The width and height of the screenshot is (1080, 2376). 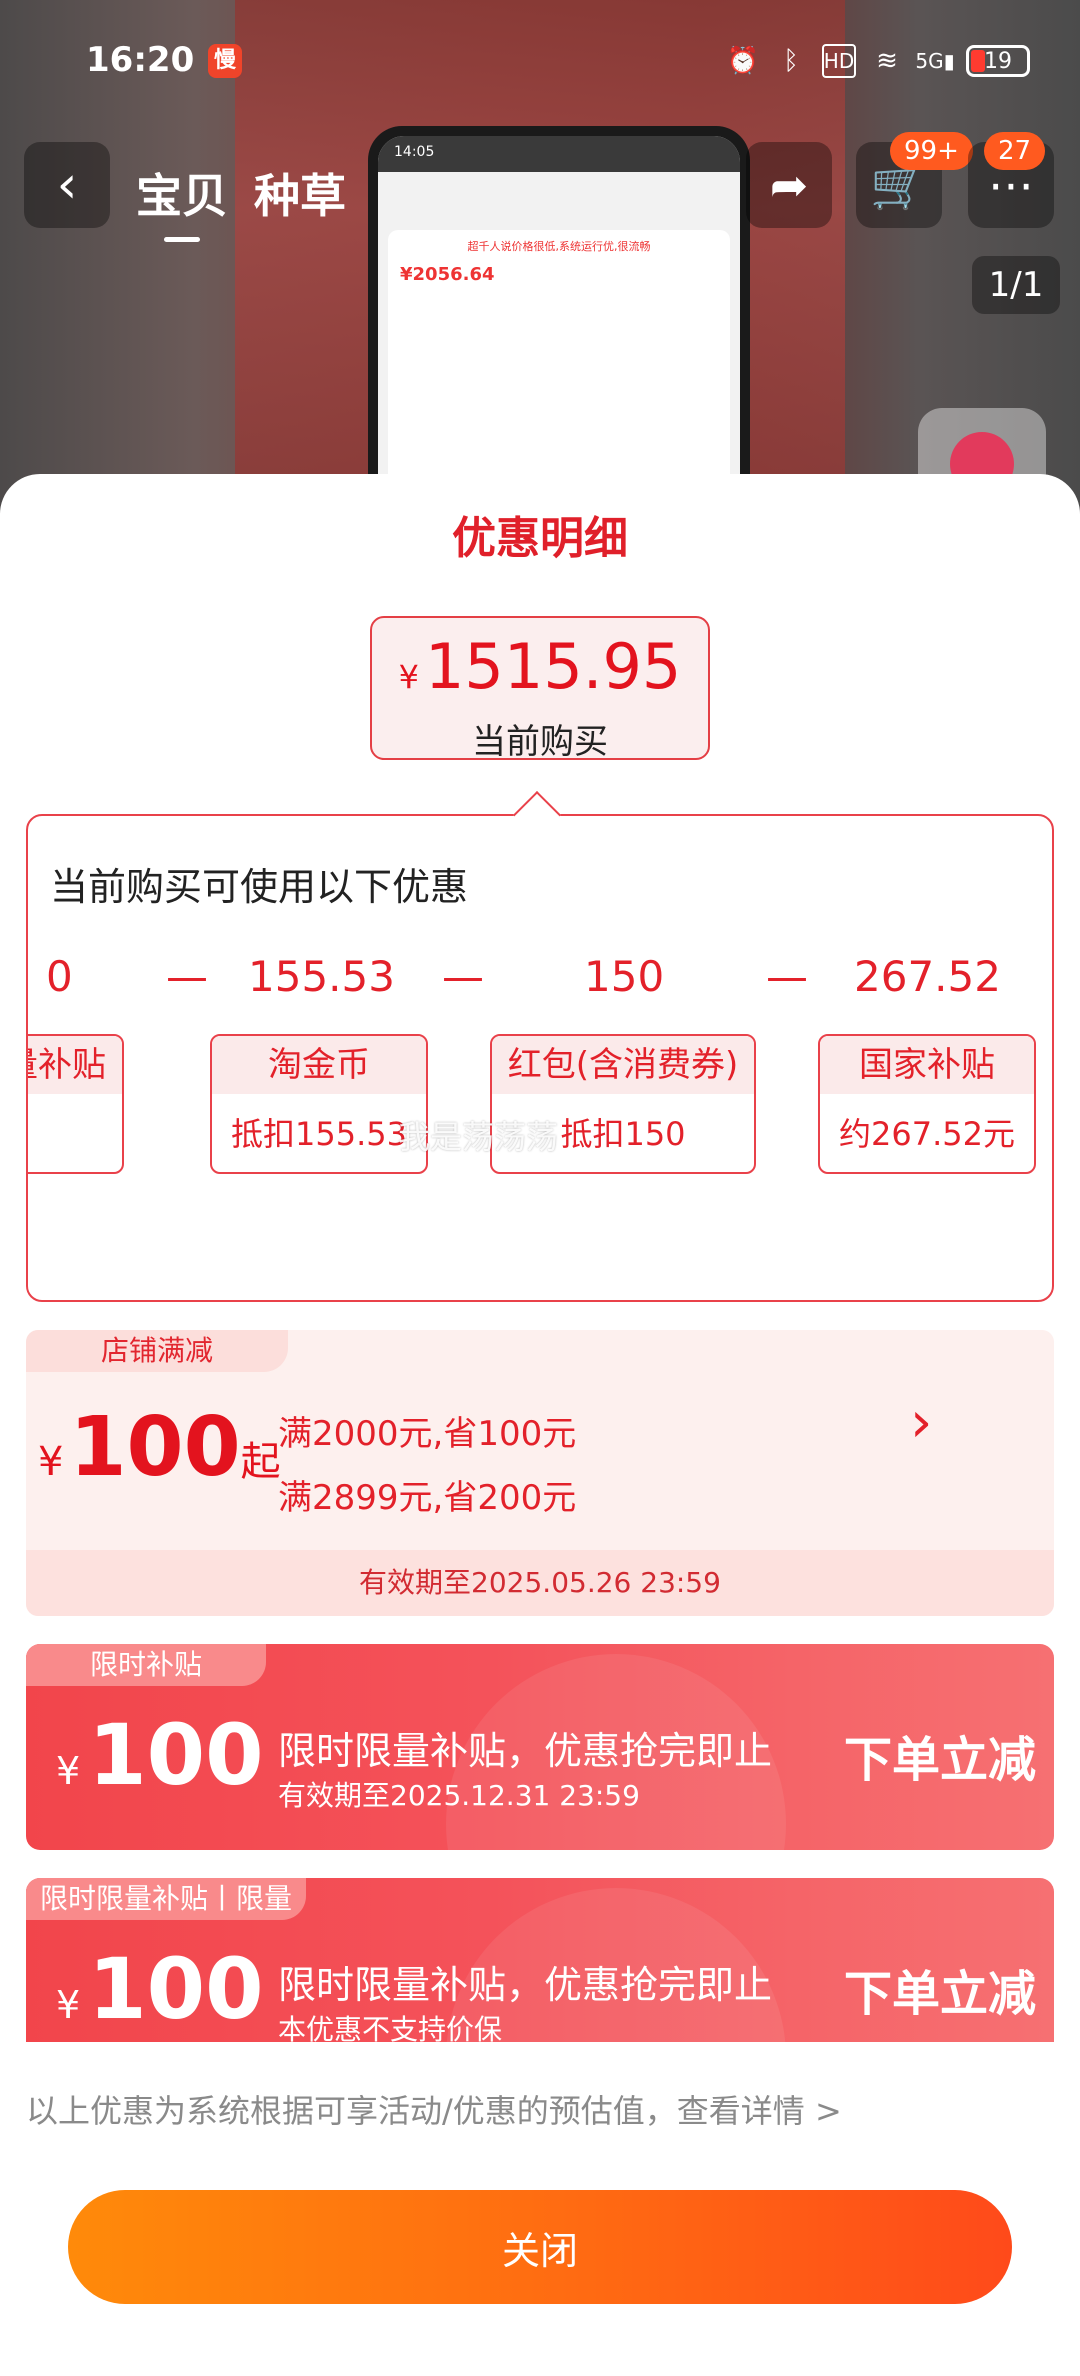 What do you see at coordinates (1016, 285) in the screenshot?
I see `image-pager: 1/1` at bounding box center [1016, 285].